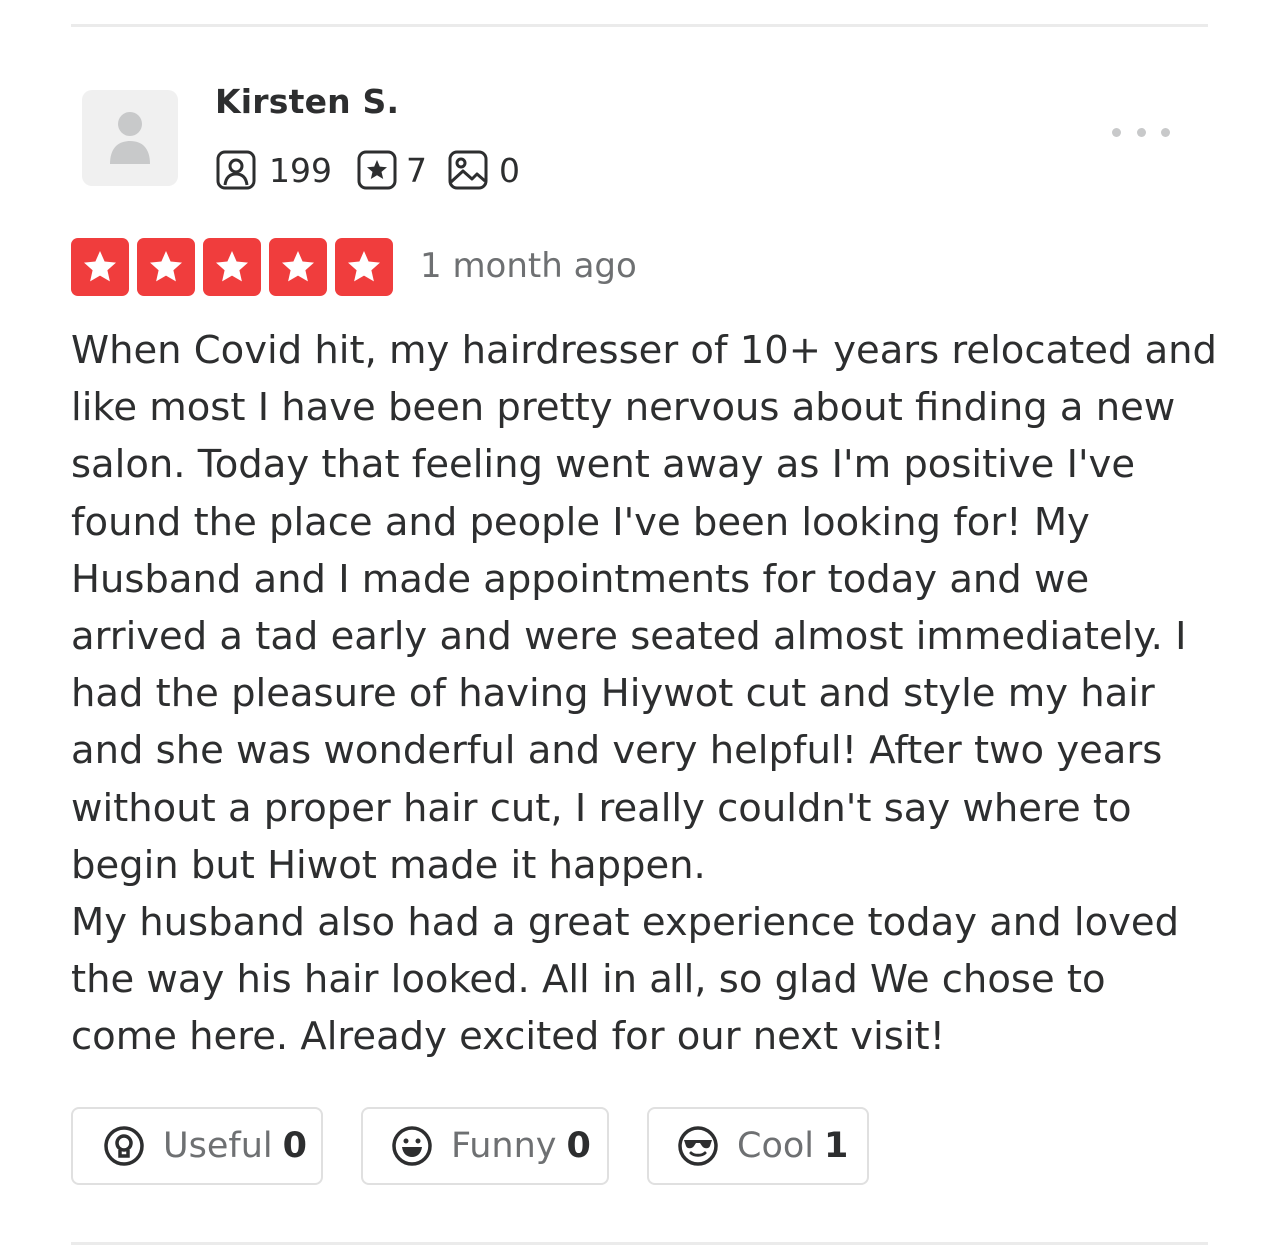 This screenshot has width=1280, height=1247. What do you see at coordinates (639, 25) in the screenshot?
I see `top-divider` at bounding box center [639, 25].